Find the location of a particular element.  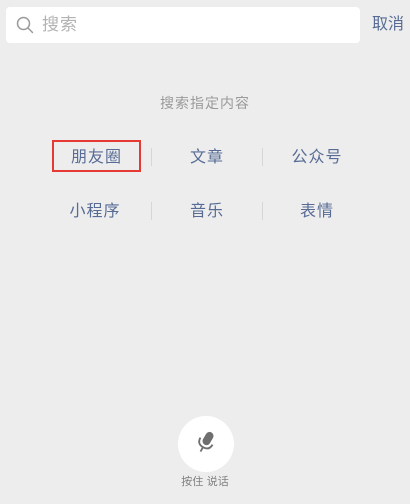

category-moments: 朋友圈 is located at coordinates (96, 156).